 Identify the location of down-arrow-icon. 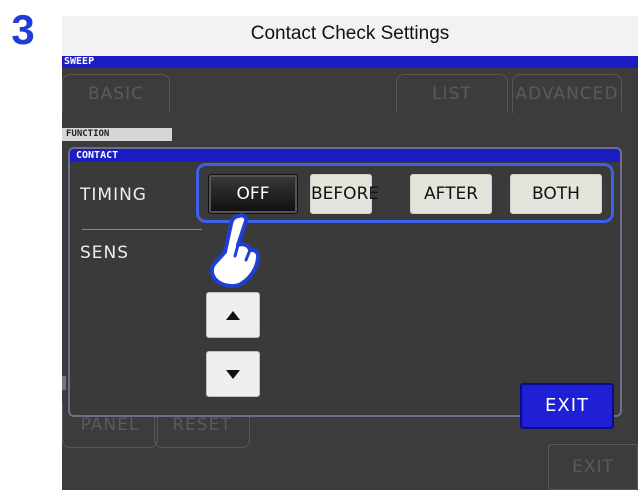
(233, 374).